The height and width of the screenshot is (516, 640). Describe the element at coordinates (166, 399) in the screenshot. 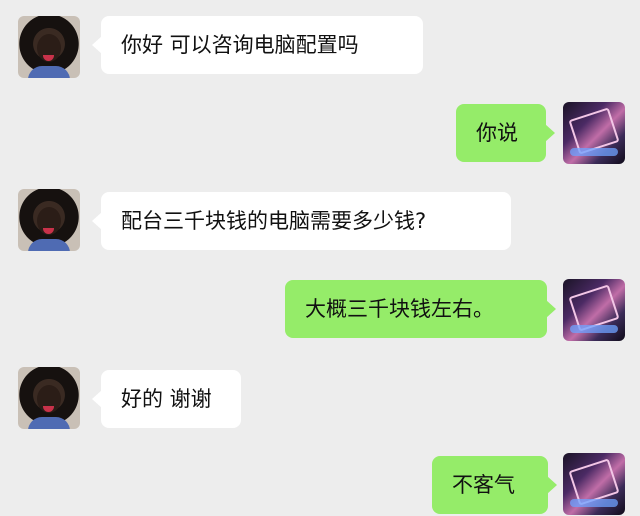

I see `message-bubble-incoming: 好的 谢谢` at that location.